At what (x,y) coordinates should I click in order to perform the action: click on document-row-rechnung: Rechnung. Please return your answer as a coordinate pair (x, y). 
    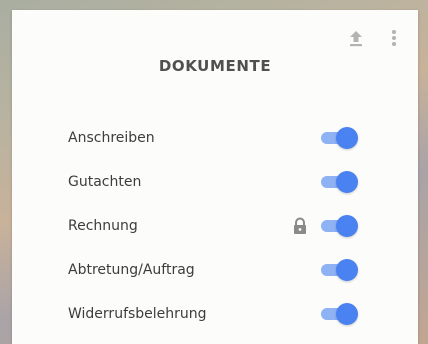
    Looking at the image, I should click on (213, 226).